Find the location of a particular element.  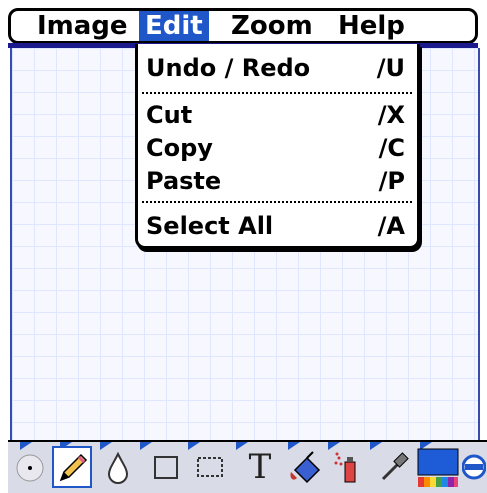

menu-image: Image is located at coordinates (82, 26).